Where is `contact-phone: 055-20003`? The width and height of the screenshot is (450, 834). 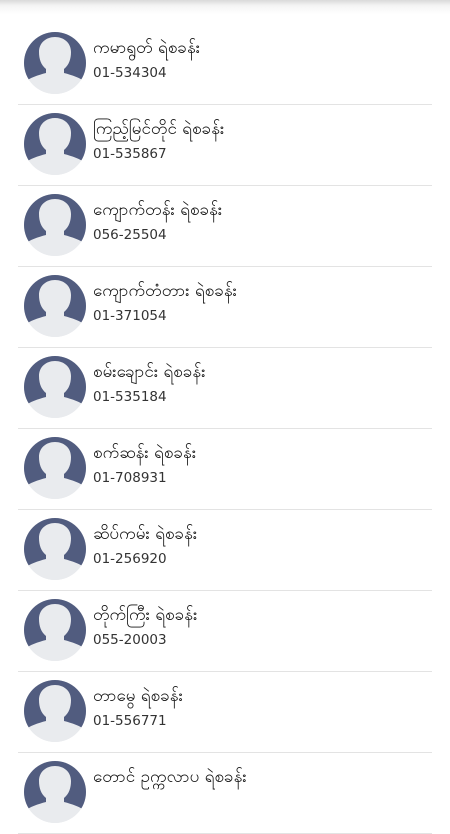 contact-phone: 055-20003 is located at coordinates (130, 640).